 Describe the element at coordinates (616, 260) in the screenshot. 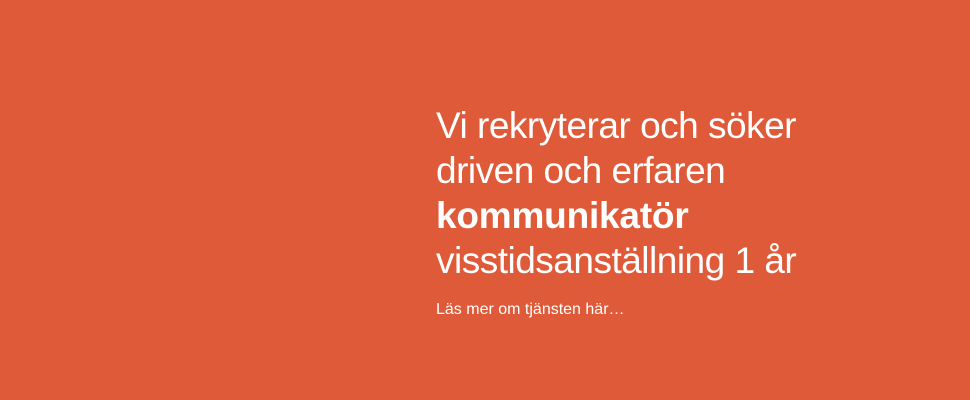

I see `headline-line-4: visstidsanställning 1 år` at that location.